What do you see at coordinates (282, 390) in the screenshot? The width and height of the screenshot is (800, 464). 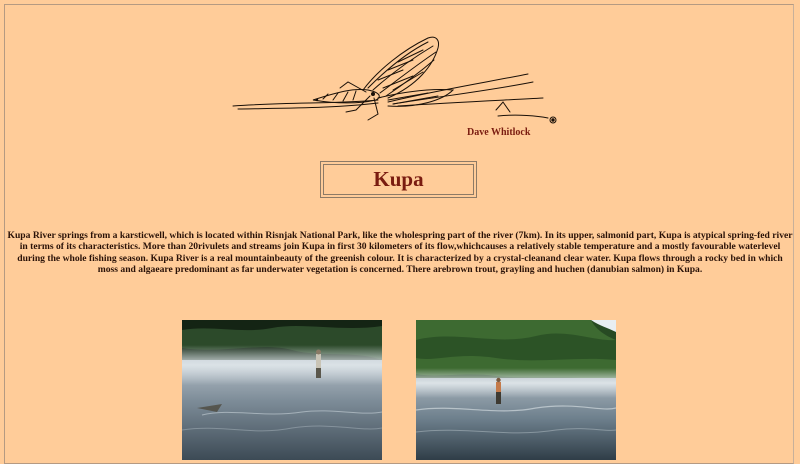 I see `photo-angler-misty-river` at bounding box center [282, 390].